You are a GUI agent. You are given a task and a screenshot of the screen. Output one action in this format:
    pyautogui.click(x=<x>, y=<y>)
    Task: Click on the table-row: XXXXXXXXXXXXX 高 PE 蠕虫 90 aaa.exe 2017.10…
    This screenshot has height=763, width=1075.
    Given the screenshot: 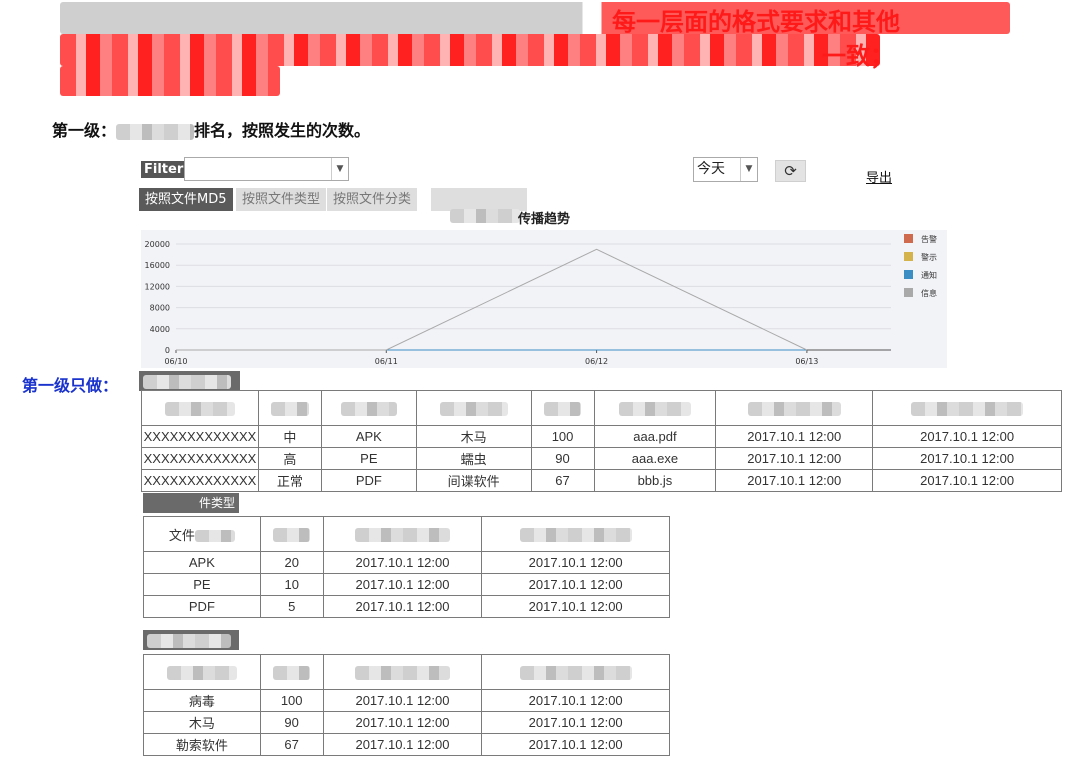 What is the action you would take?
    pyautogui.click(x=601, y=458)
    